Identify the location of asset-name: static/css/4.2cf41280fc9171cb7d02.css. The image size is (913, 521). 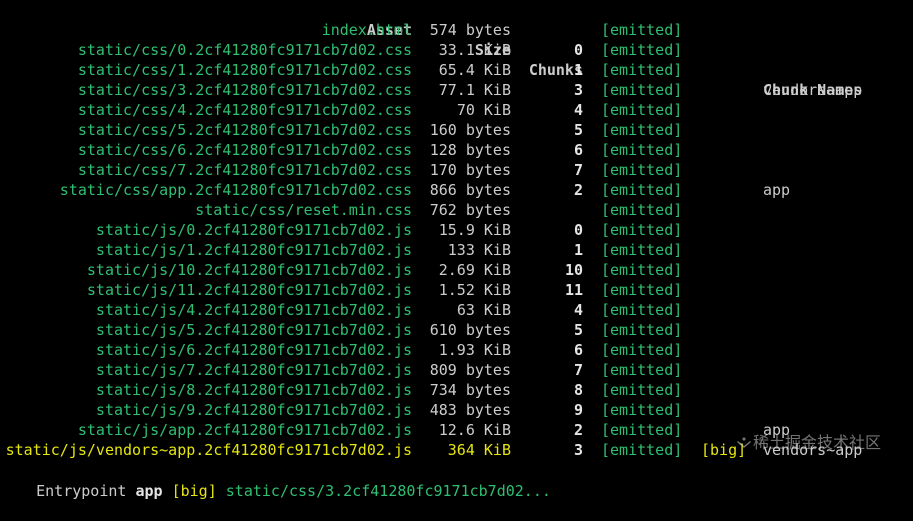
(244, 110).